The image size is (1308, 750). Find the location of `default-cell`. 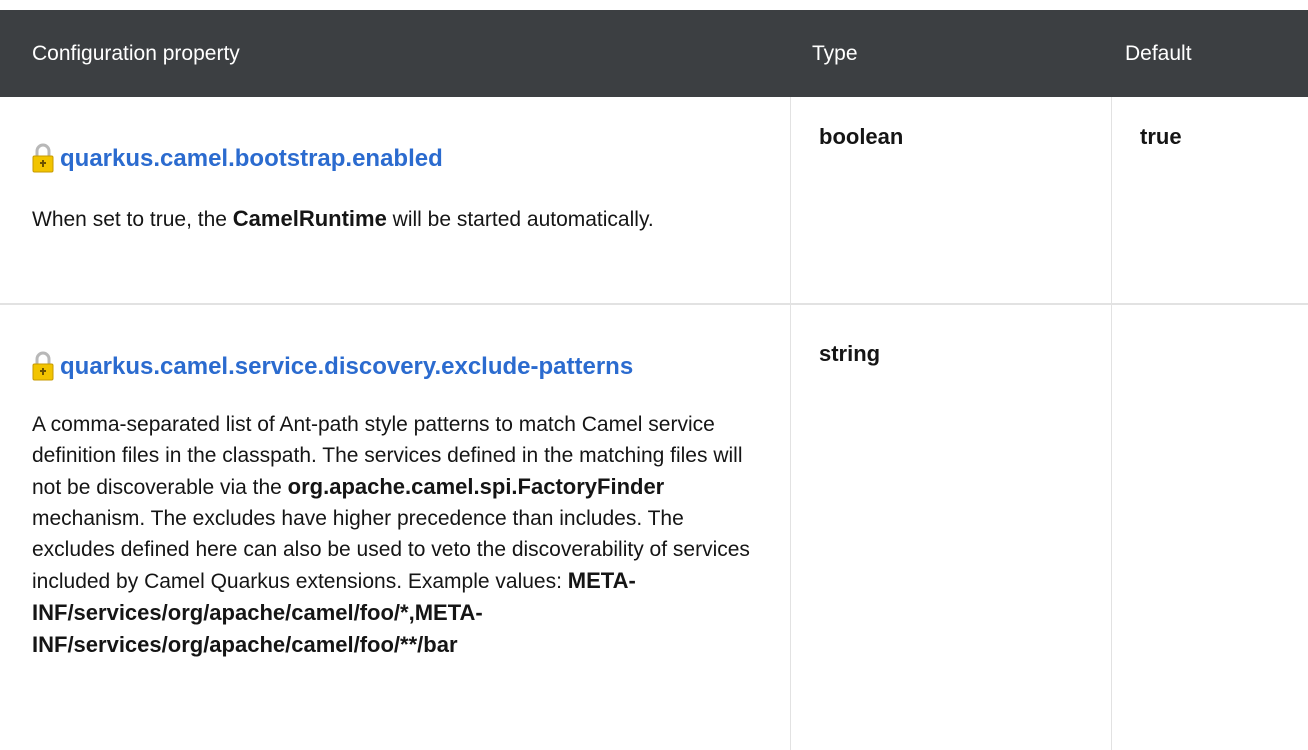

default-cell is located at coordinates (1209, 527).